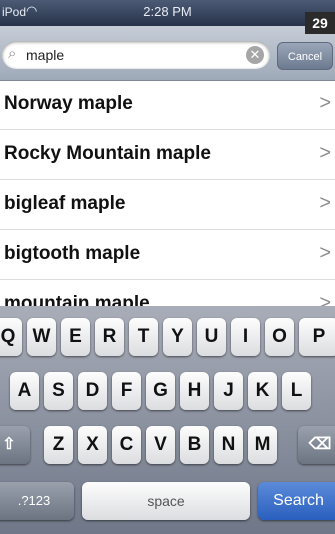  What do you see at coordinates (255, 55) in the screenshot?
I see `clear-icon: ✕` at bounding box center [255, 55].